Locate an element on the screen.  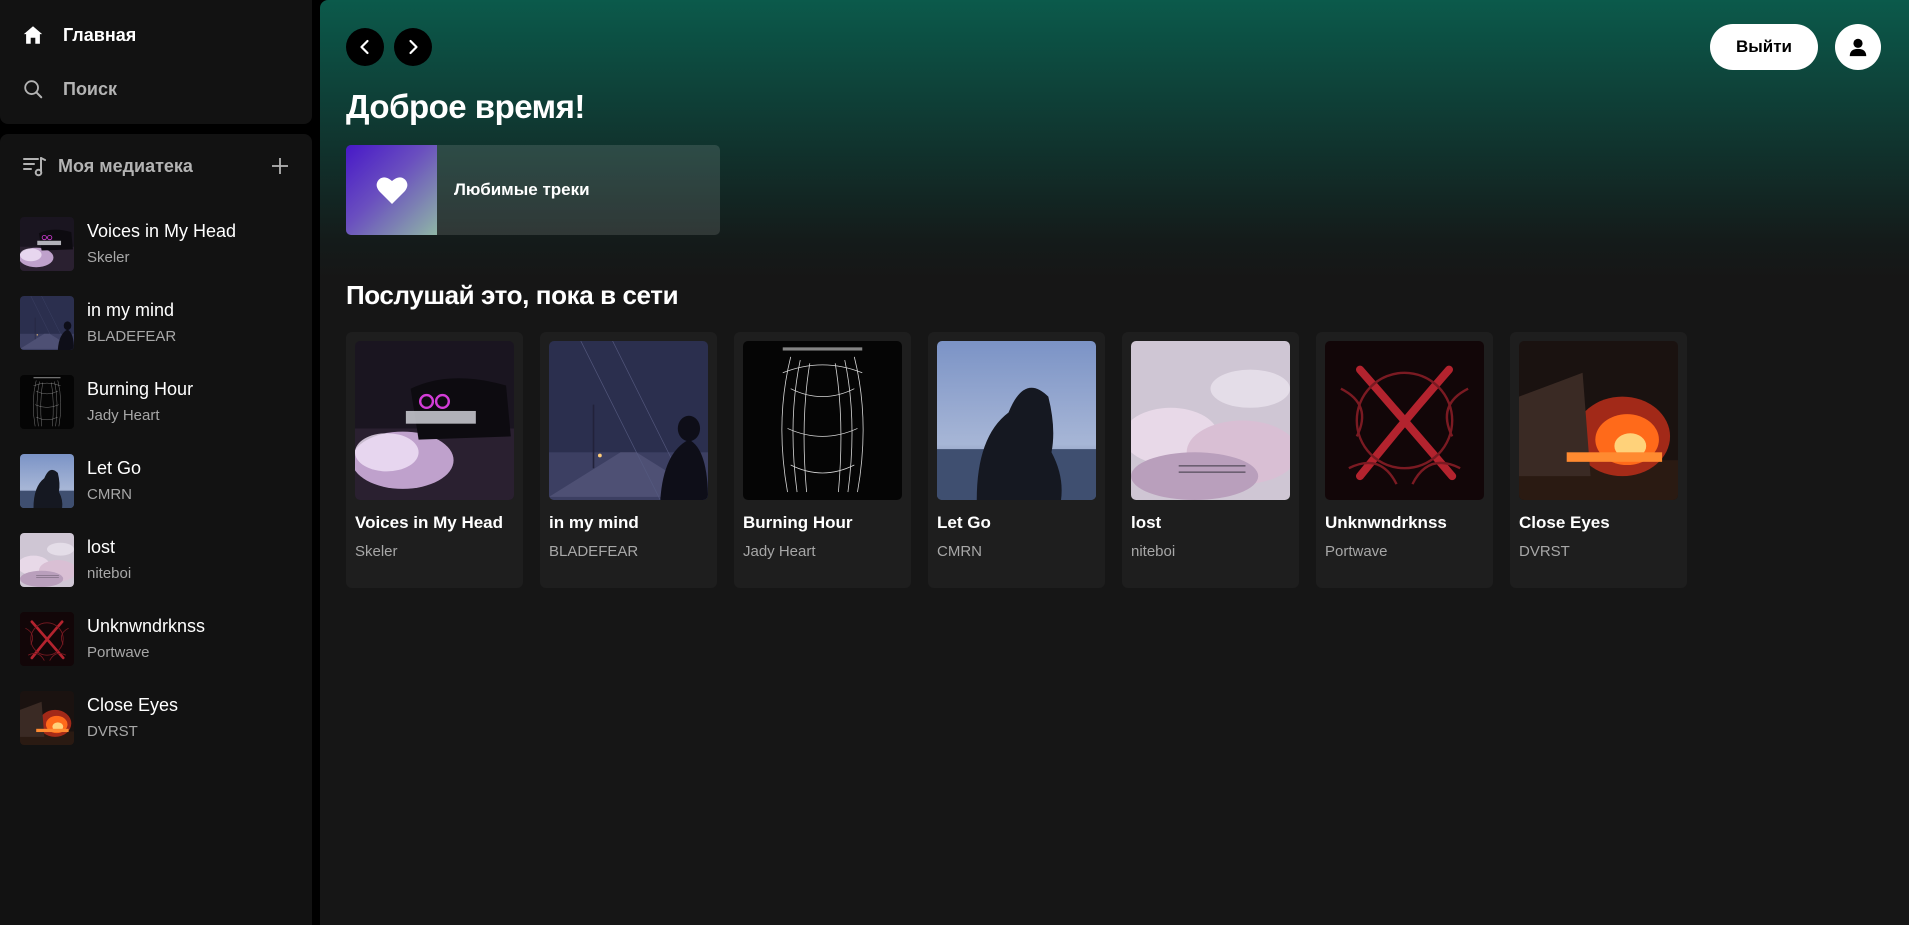
card-artist: BLADEFEAR is located at coordinates (594, 551).